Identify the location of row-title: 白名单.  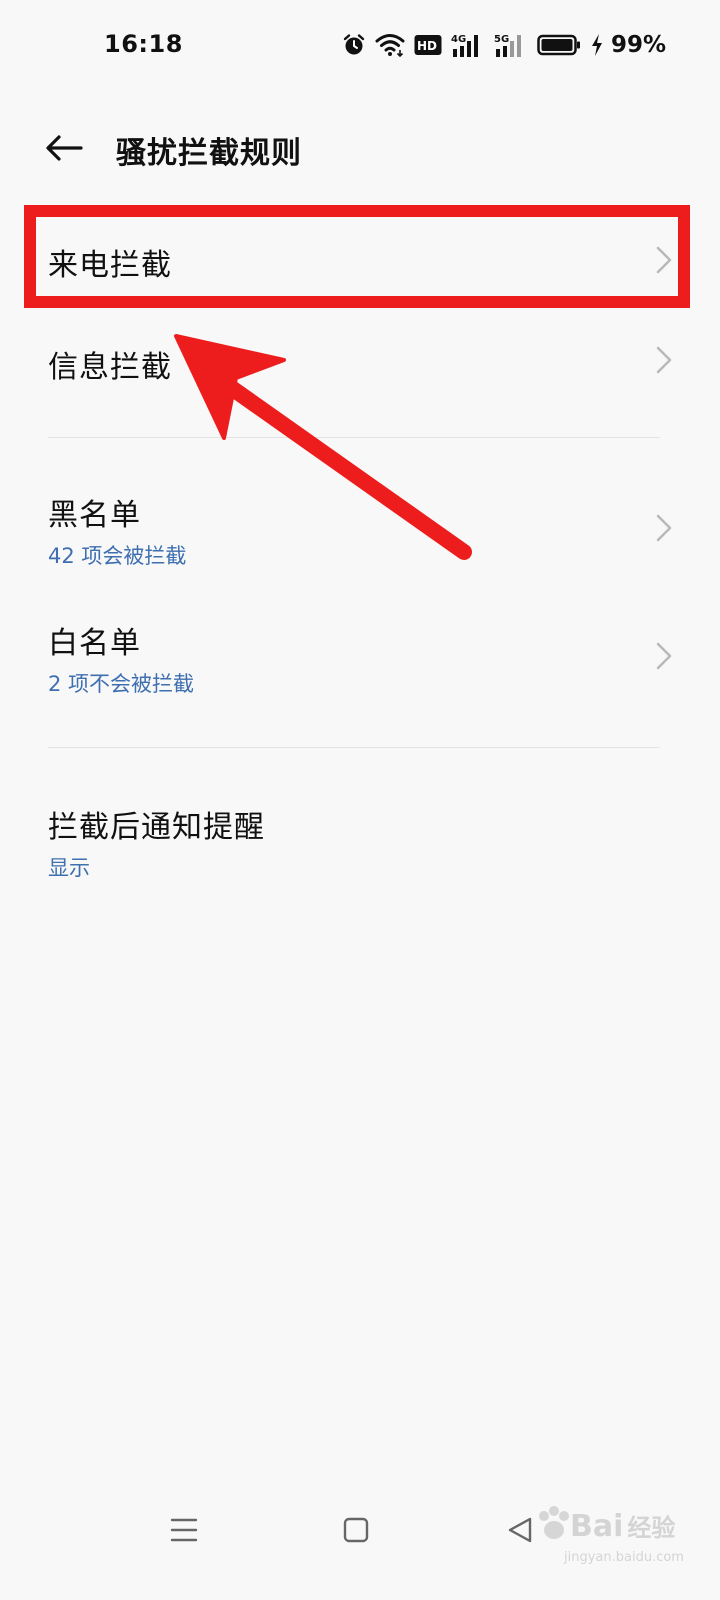
(94, 643).